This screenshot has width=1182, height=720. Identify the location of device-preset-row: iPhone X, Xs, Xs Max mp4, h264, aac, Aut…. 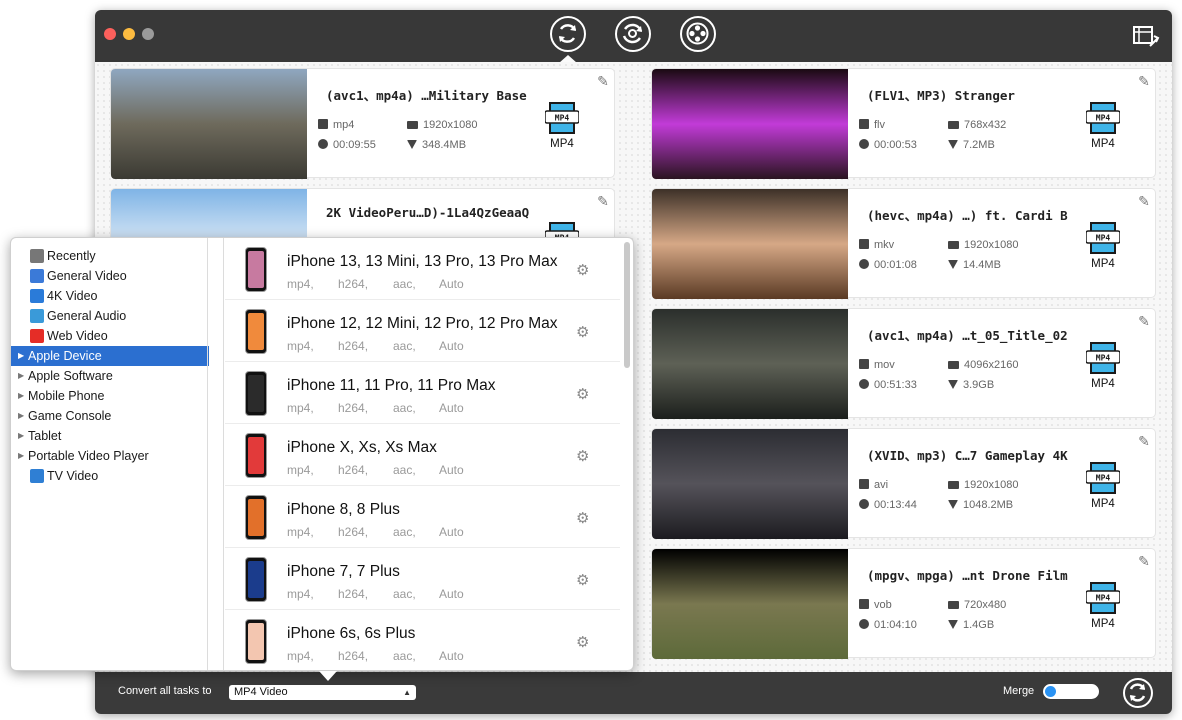
(422, 455).